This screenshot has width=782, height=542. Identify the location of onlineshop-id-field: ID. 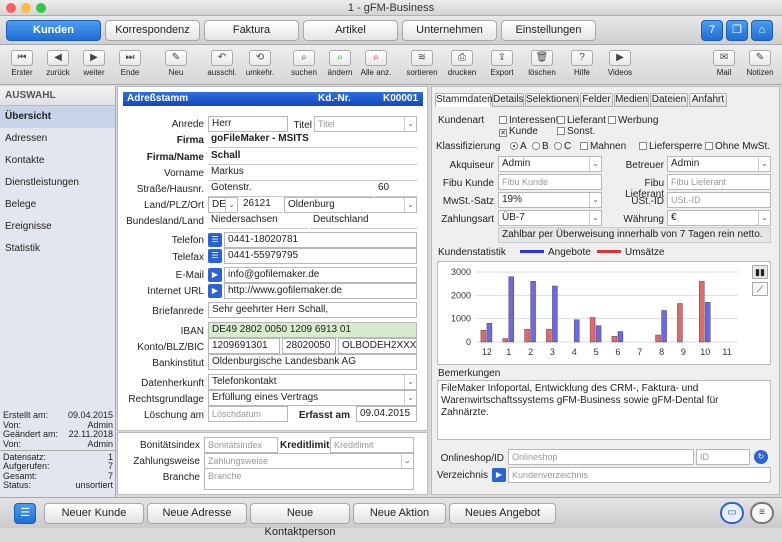
(723, 457).